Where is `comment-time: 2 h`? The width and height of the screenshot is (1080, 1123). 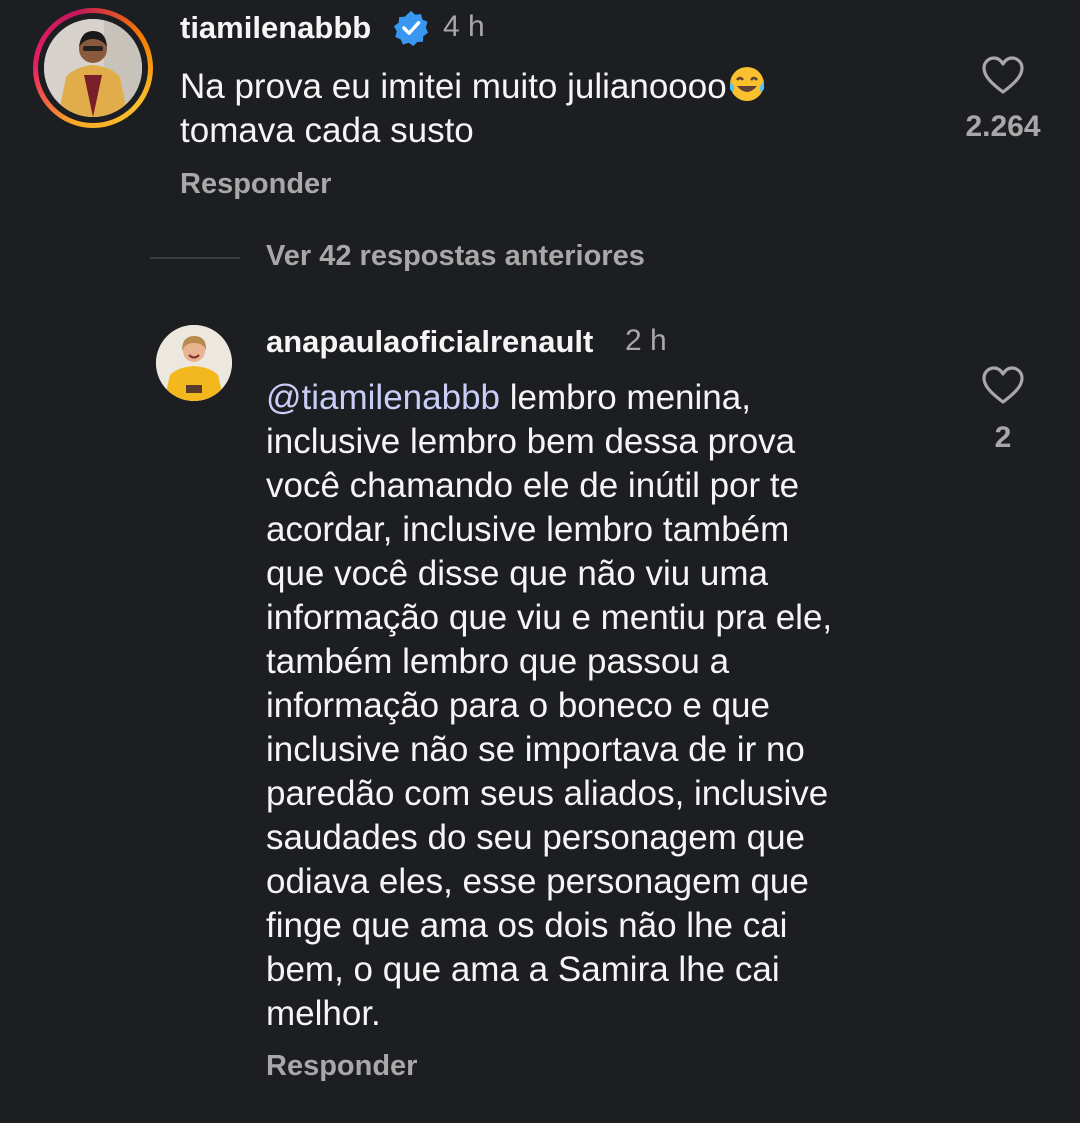
comment-time: 2 h is located at coordinates (646, 340).